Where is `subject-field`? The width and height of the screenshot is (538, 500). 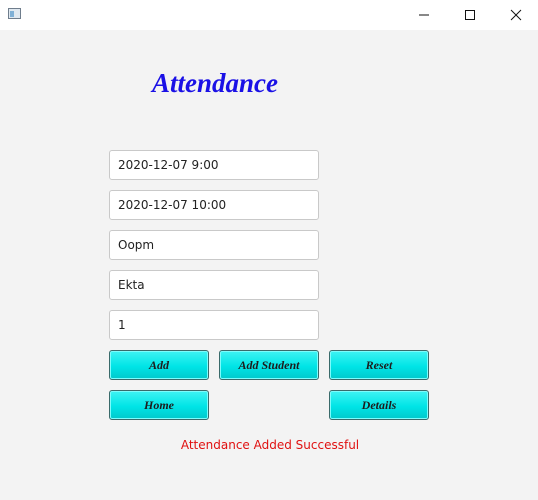
subject-field is located at coordinates (214, 245).